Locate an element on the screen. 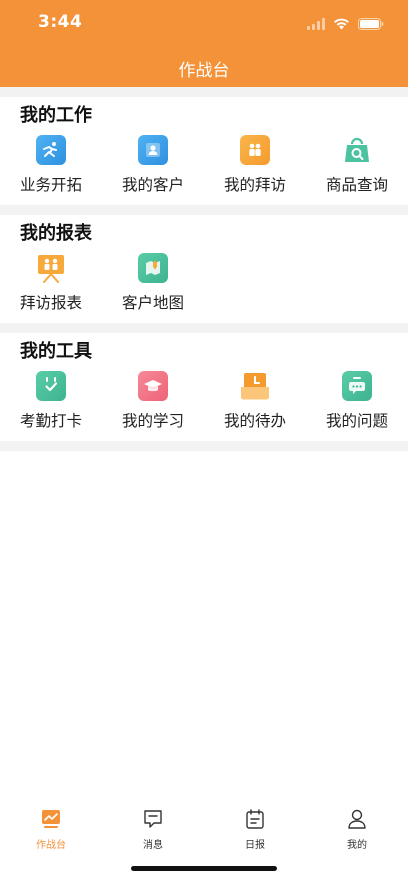  customer-map-button: 客户地图 is located at coordinates (153, 288).